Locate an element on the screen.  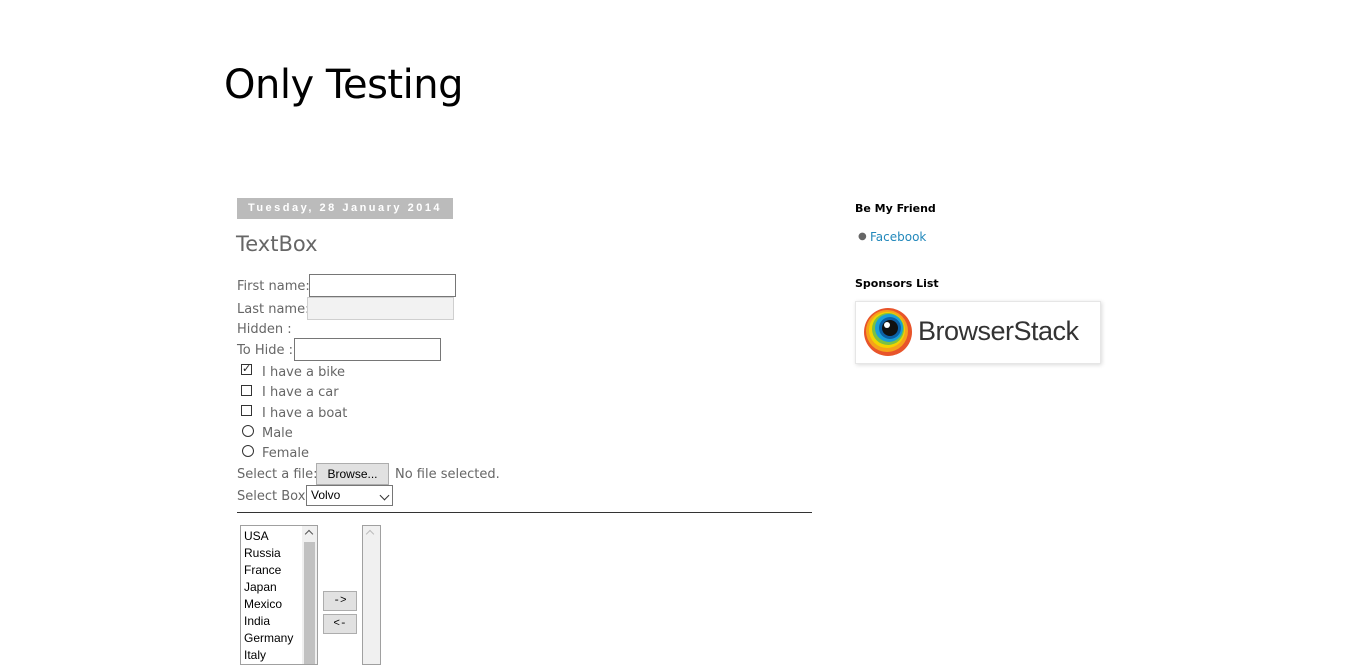
move-left-button: <- is located at coordinates (340, 624).